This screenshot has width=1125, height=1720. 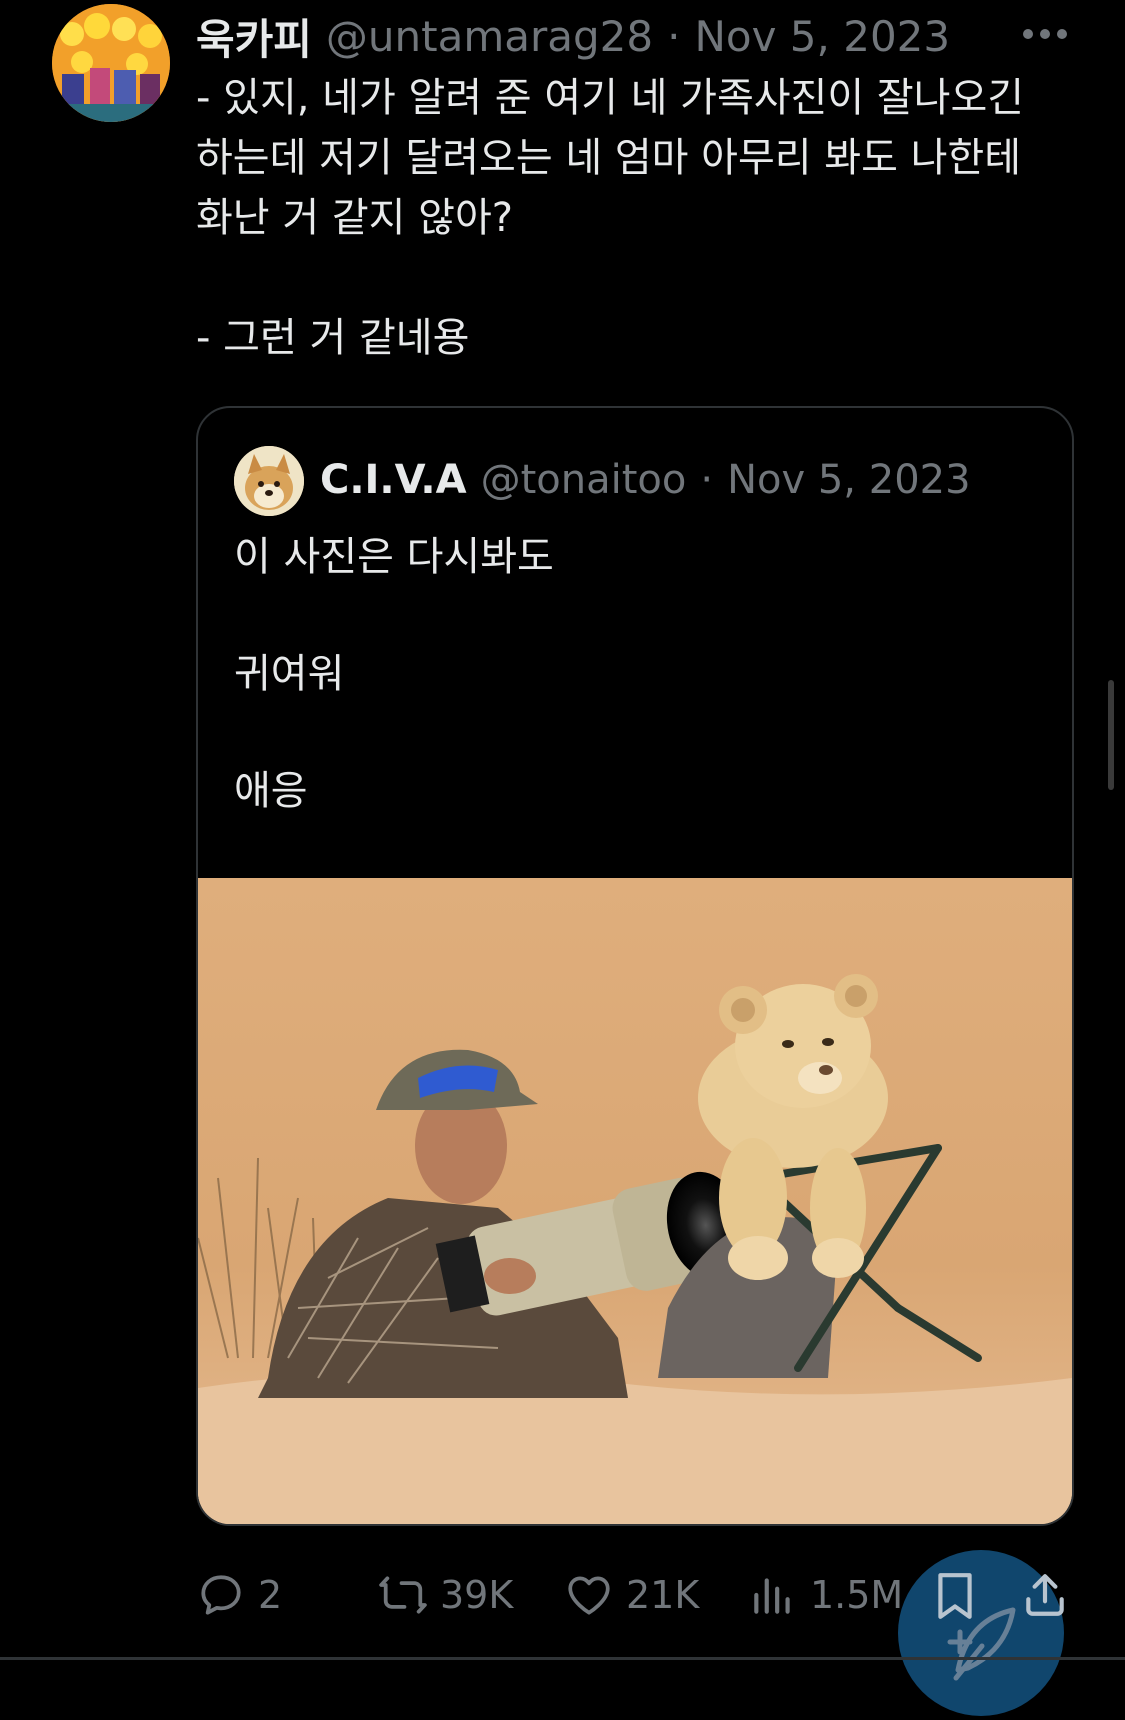 I want to click on doge-avatar-icon, so click(x=269, y=481).